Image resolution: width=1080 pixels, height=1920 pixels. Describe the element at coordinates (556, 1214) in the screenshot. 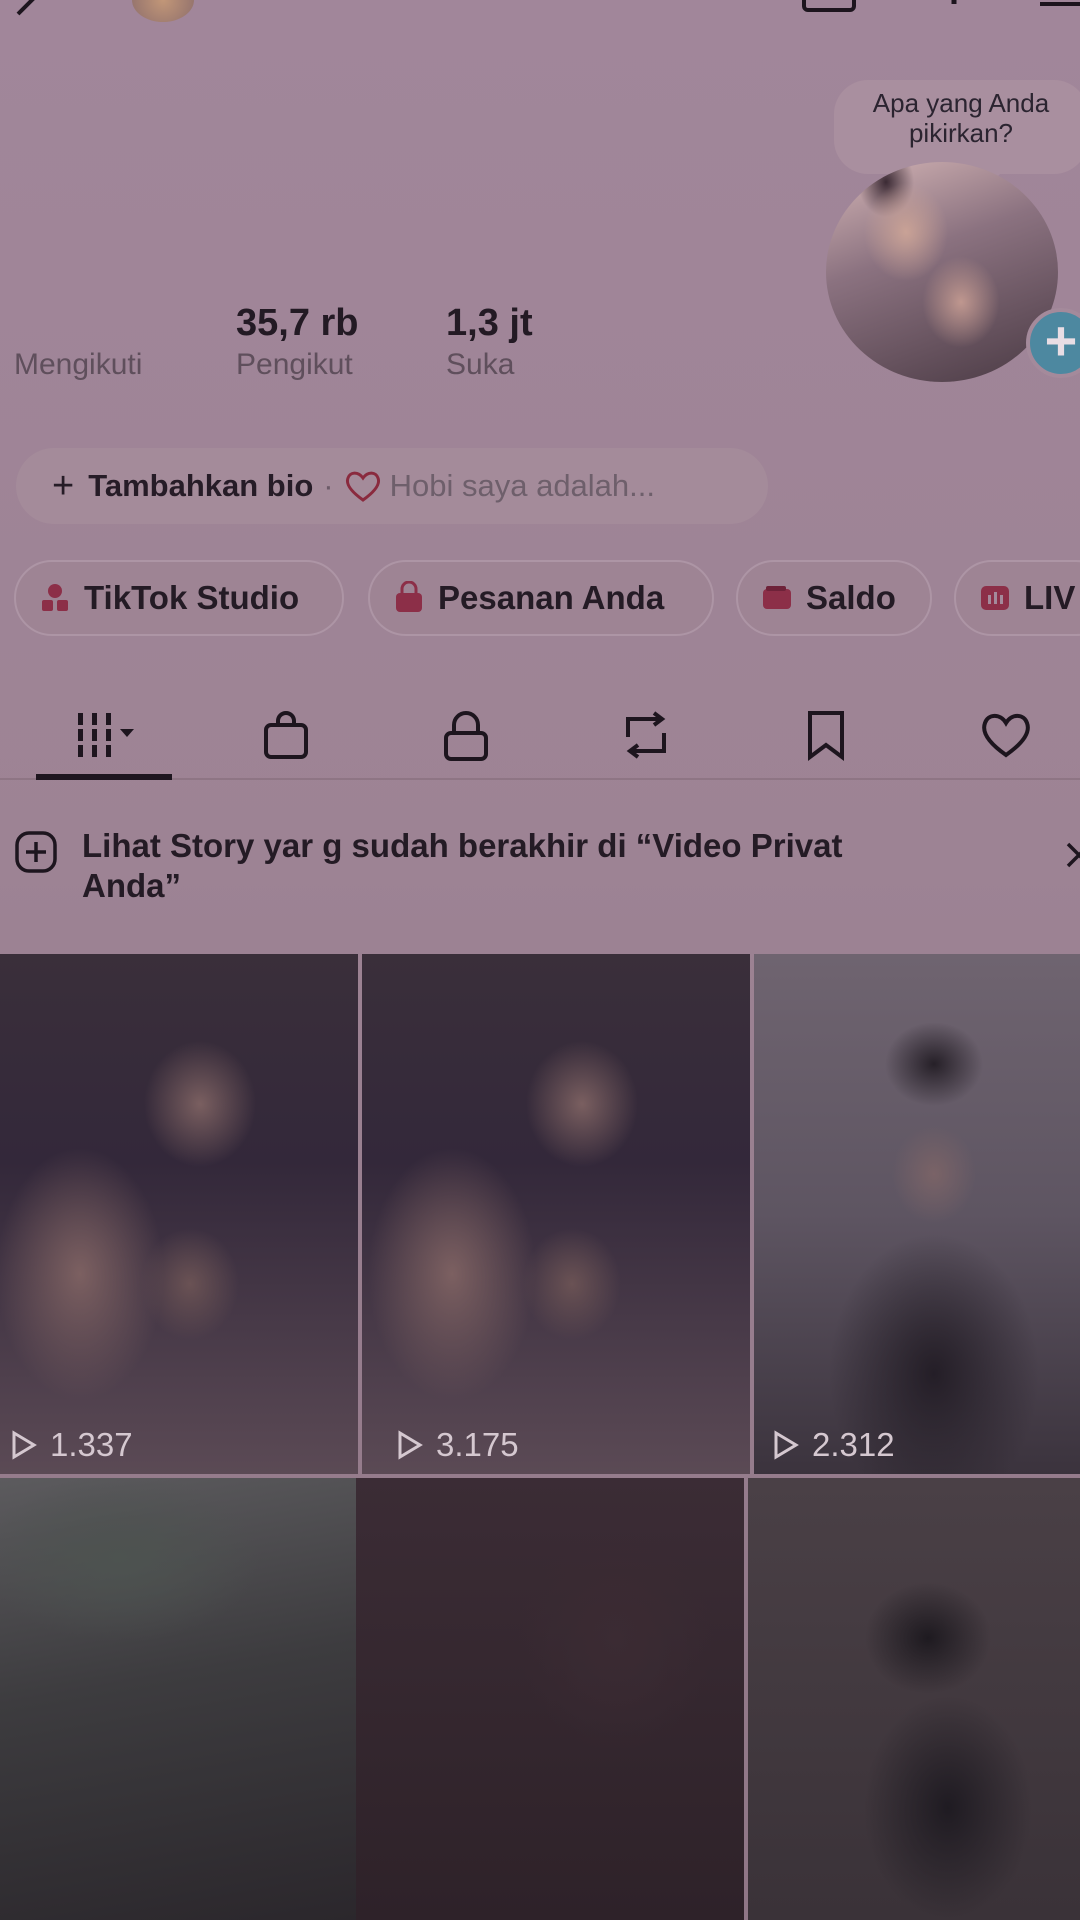

I see `video-thumbnail: 3.175` at that location.